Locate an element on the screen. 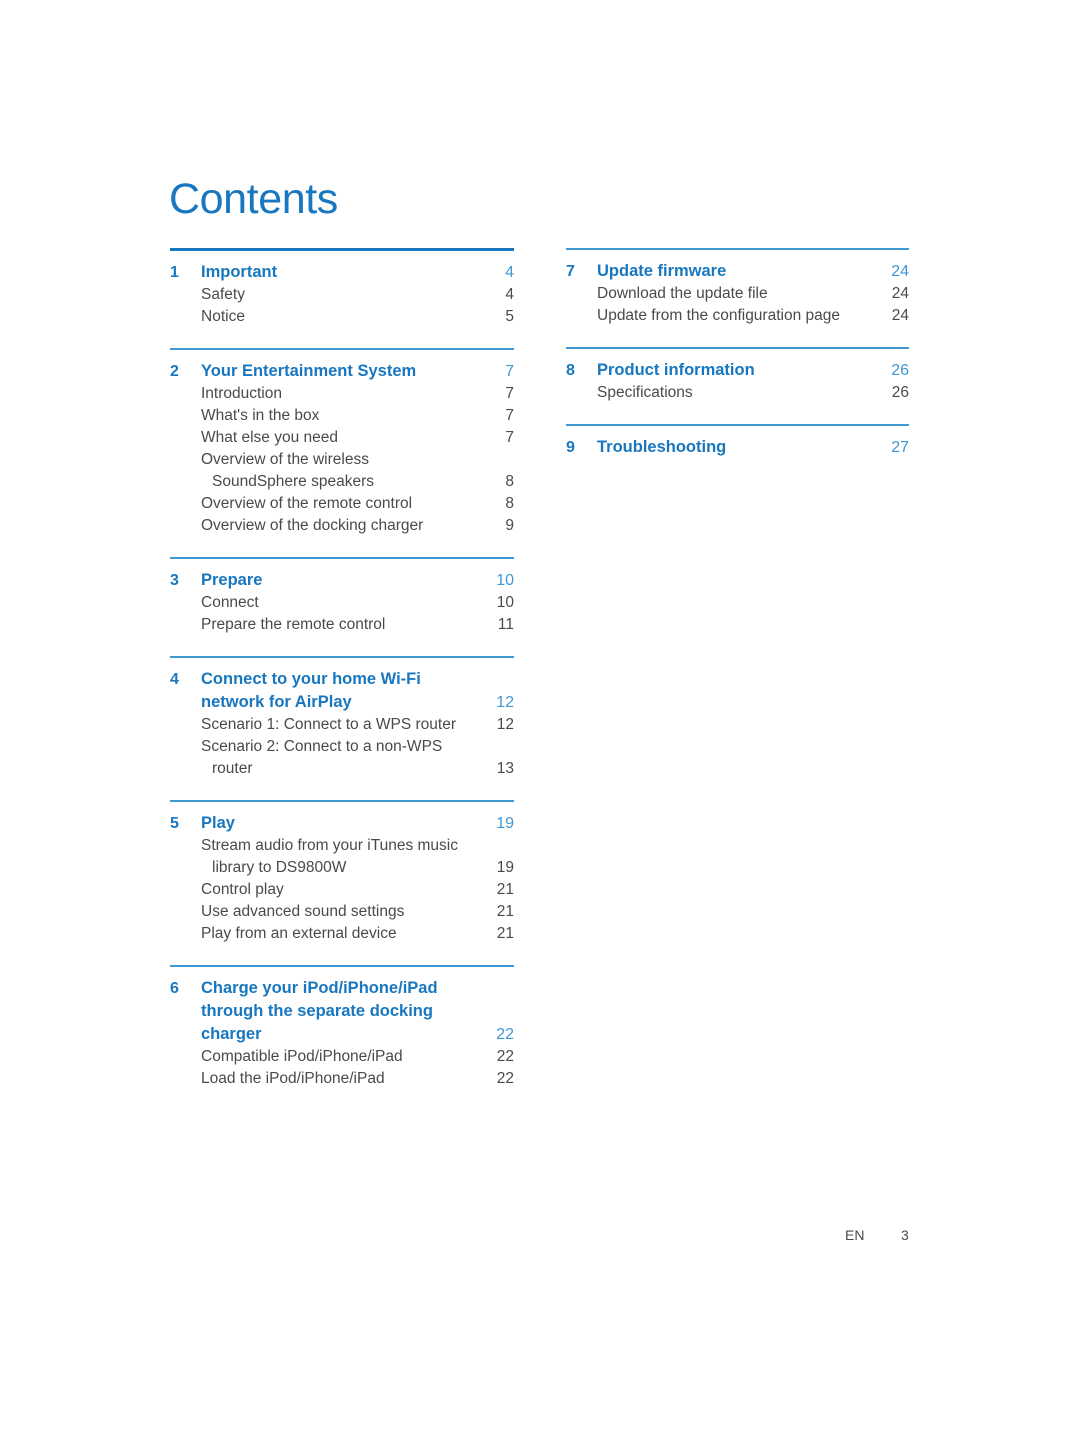  toc-entry-row: Introduction 7 is located at coordinates (342, 394).